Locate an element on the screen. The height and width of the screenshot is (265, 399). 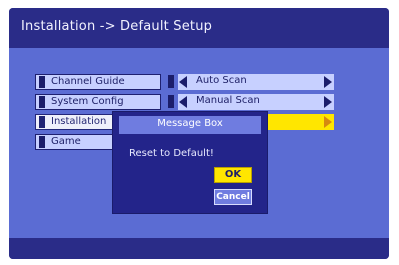
dialog-message: Reset to Default! is located at coordinates (171, 153).